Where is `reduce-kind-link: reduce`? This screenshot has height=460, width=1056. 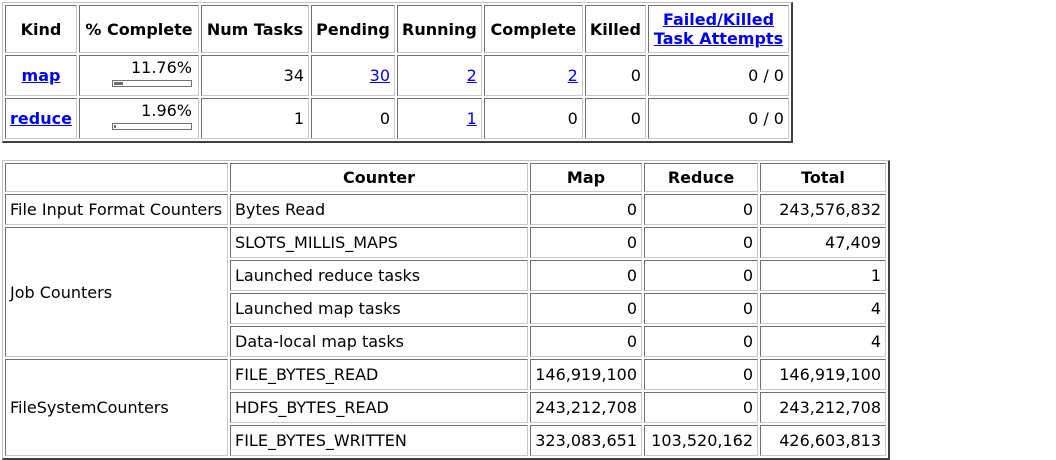 reduce-kind-link: reduce is located at coordinates (41, 118).